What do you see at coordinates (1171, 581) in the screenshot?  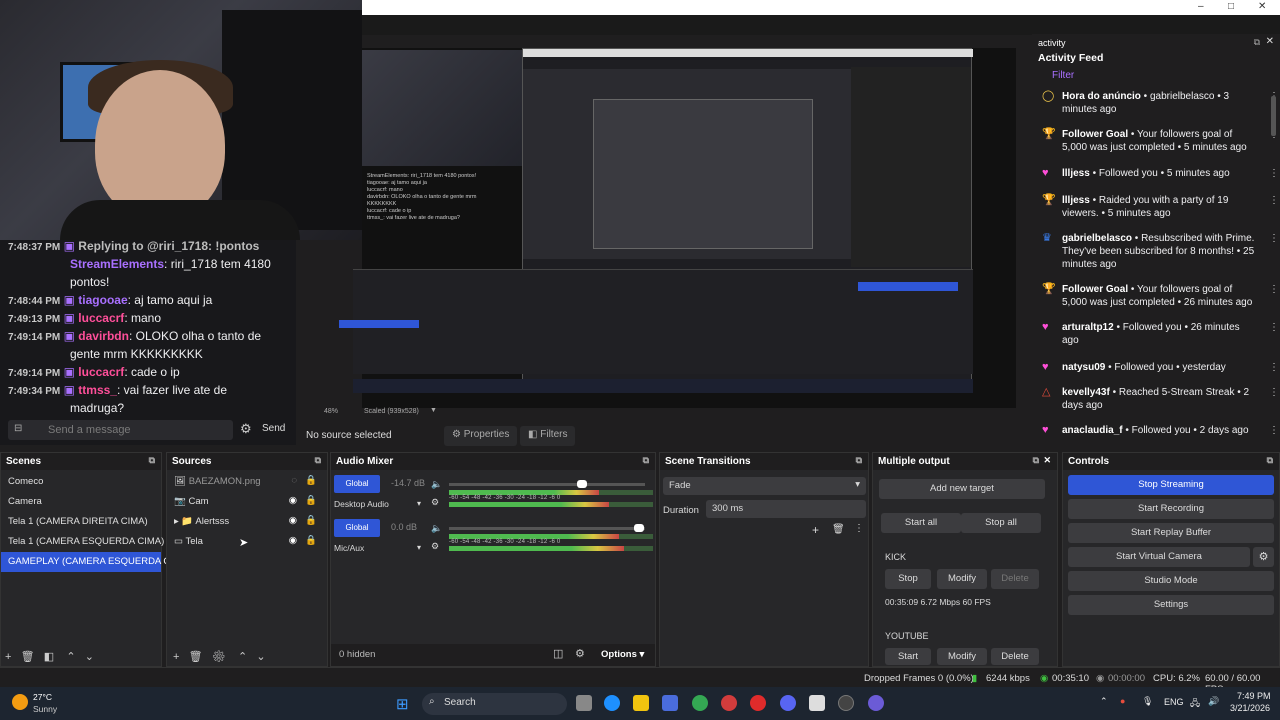 I see `studio-mode-button: Studio Mode` at bounding box center [1171, 581].